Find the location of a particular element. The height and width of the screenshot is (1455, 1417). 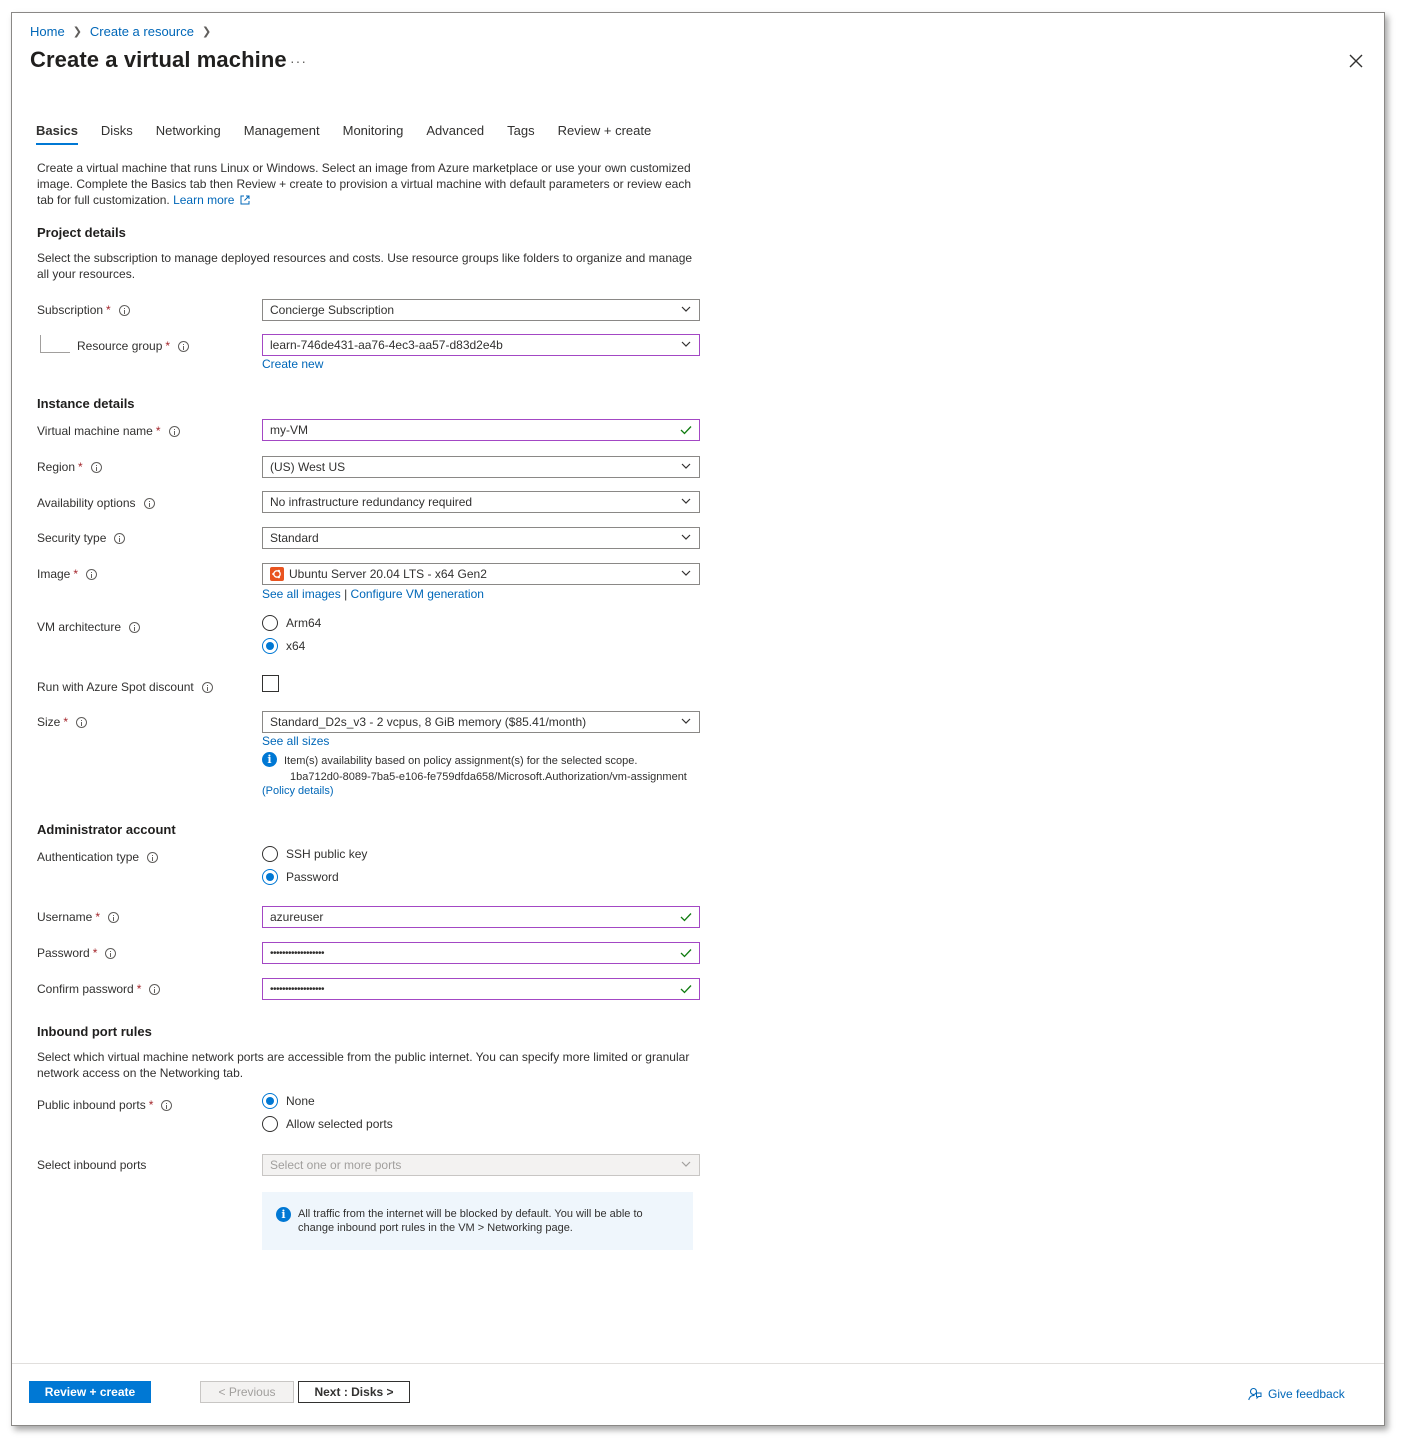

select-inbound-ports: Select one or more ports is located at coordinates (481, 1165).